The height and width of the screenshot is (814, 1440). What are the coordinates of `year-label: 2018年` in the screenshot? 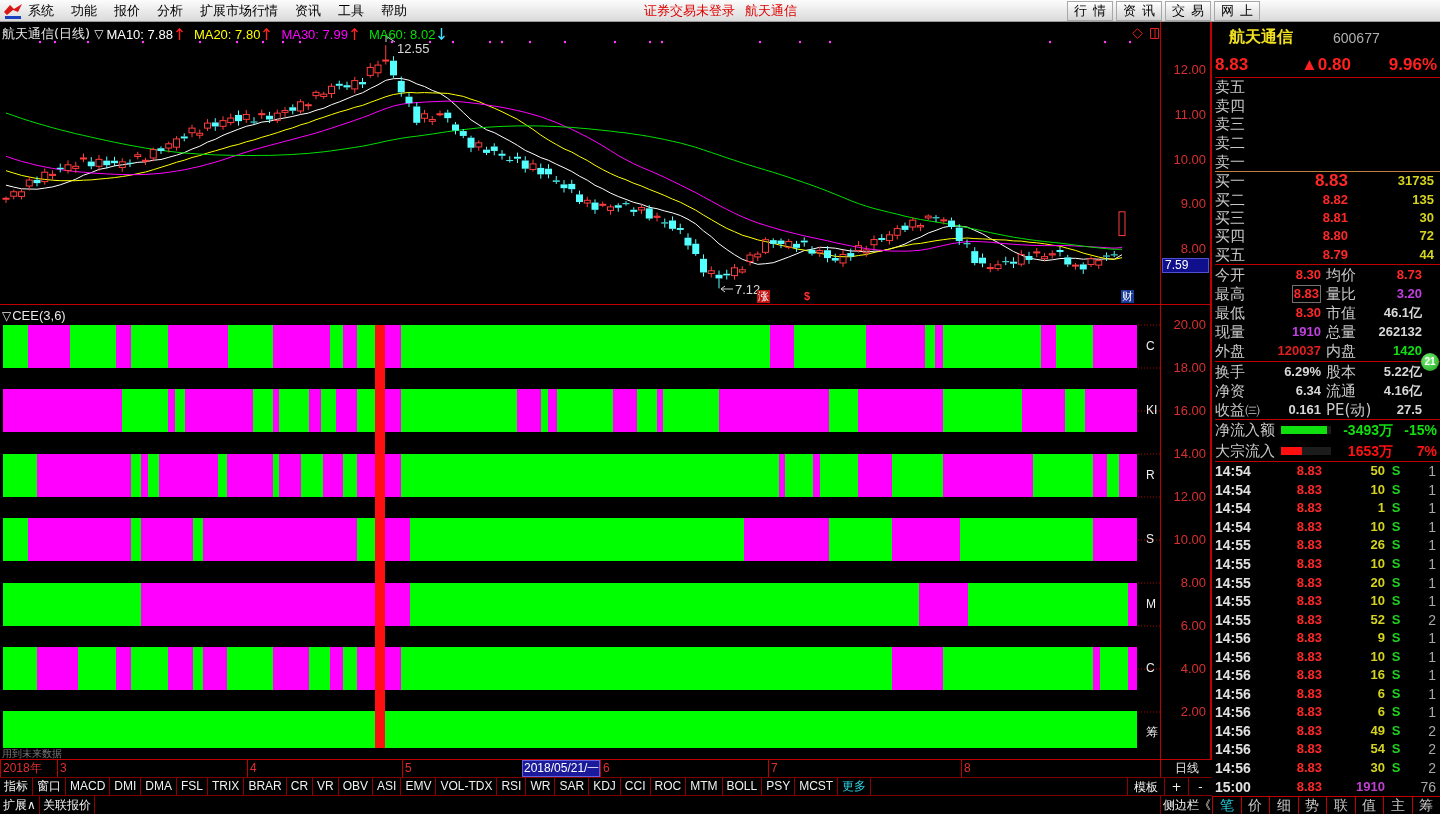 It's located at (28, 768).